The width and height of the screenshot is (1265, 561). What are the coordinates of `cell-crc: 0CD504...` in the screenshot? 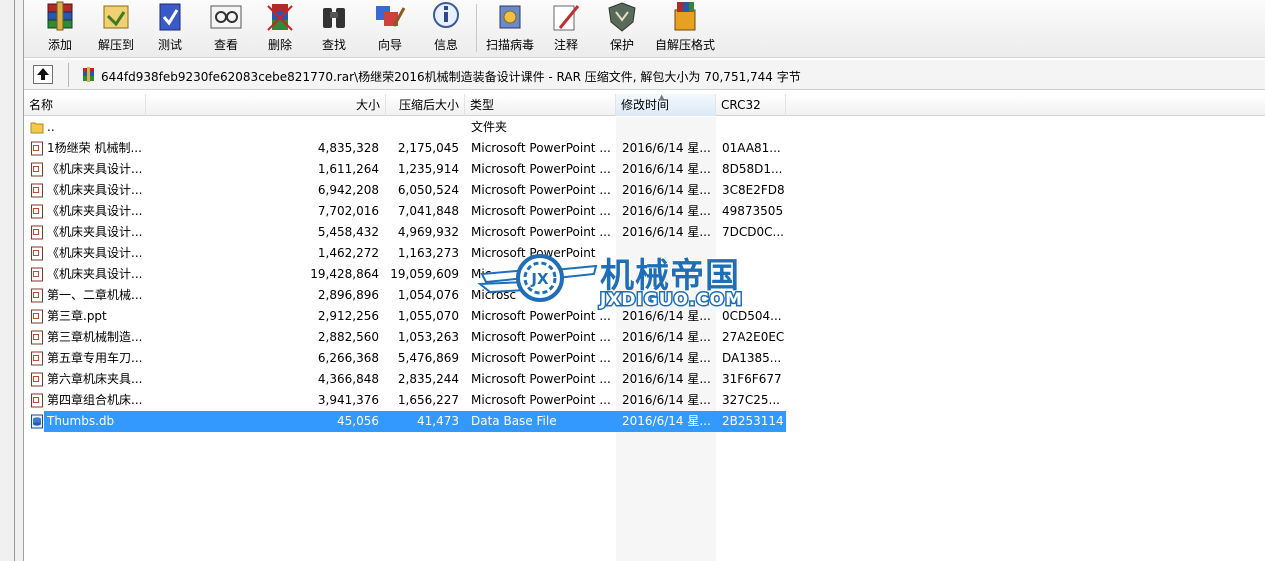 It's located at (752, 316).